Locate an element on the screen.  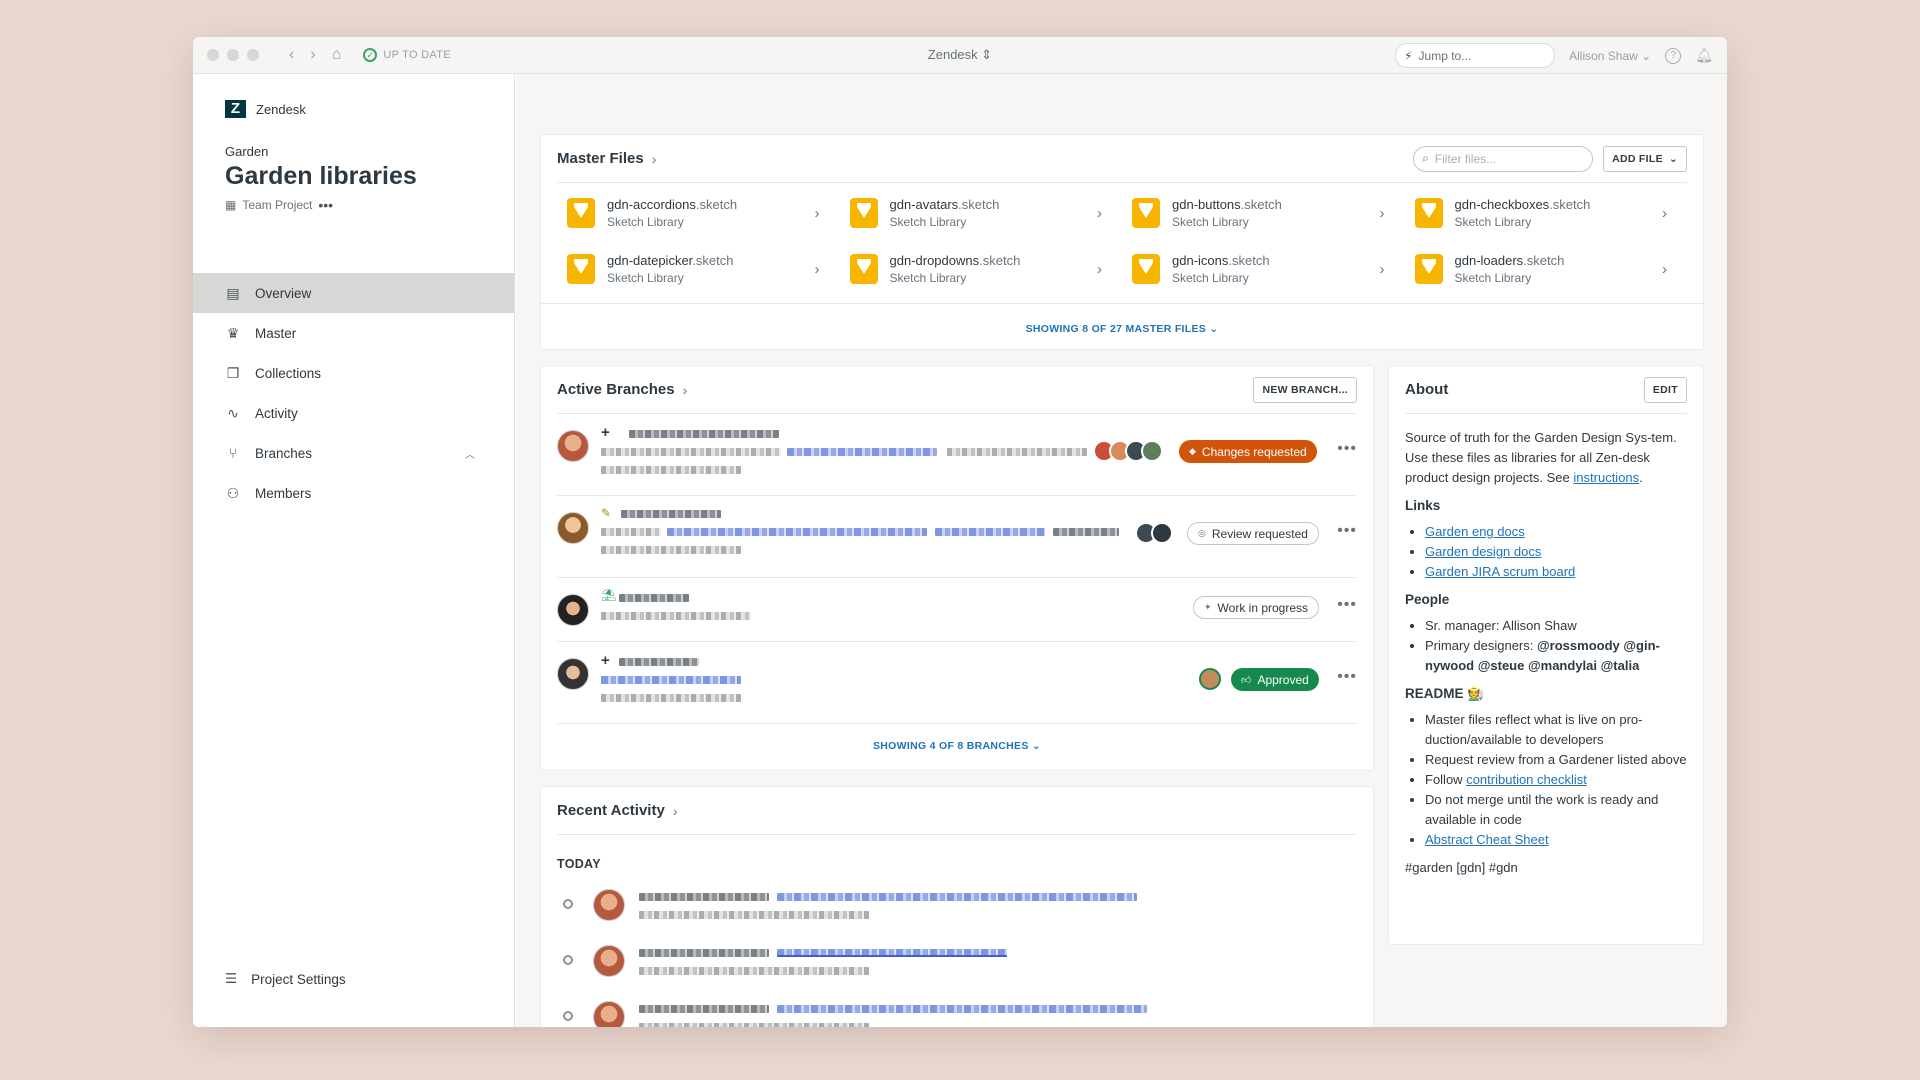
person-icon: ⚇ is located at coordinates (233, 492).